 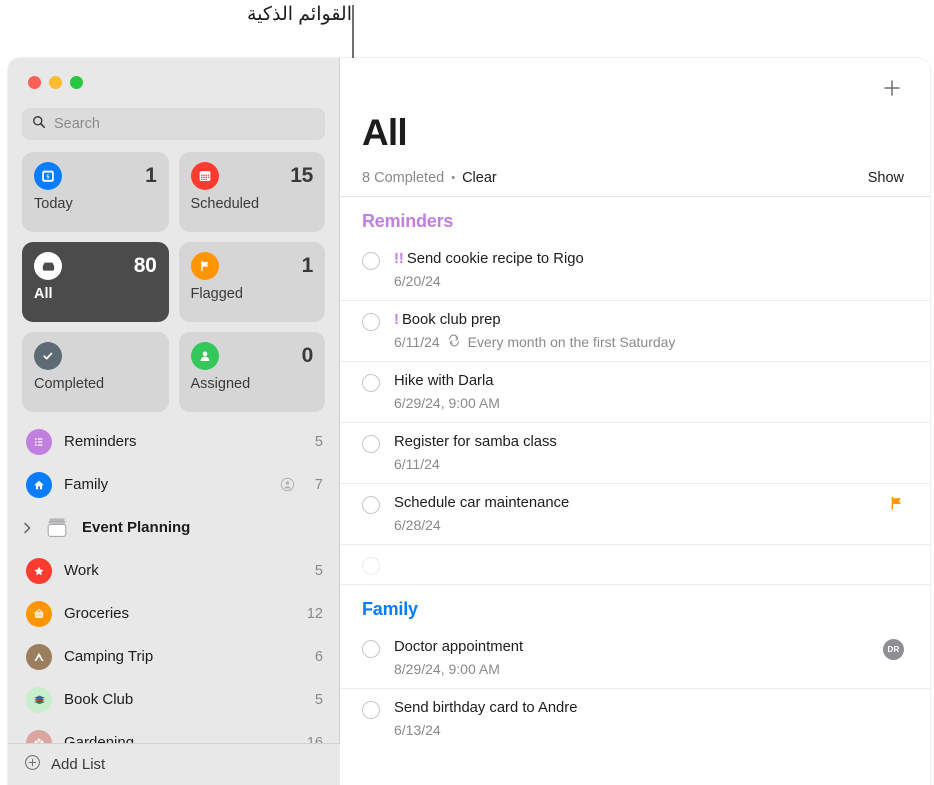 What do you see at coordinates (173, 570) in the screenshot?
I see `sidebar-item-work: Work 5` at bounding box center [173, 570].